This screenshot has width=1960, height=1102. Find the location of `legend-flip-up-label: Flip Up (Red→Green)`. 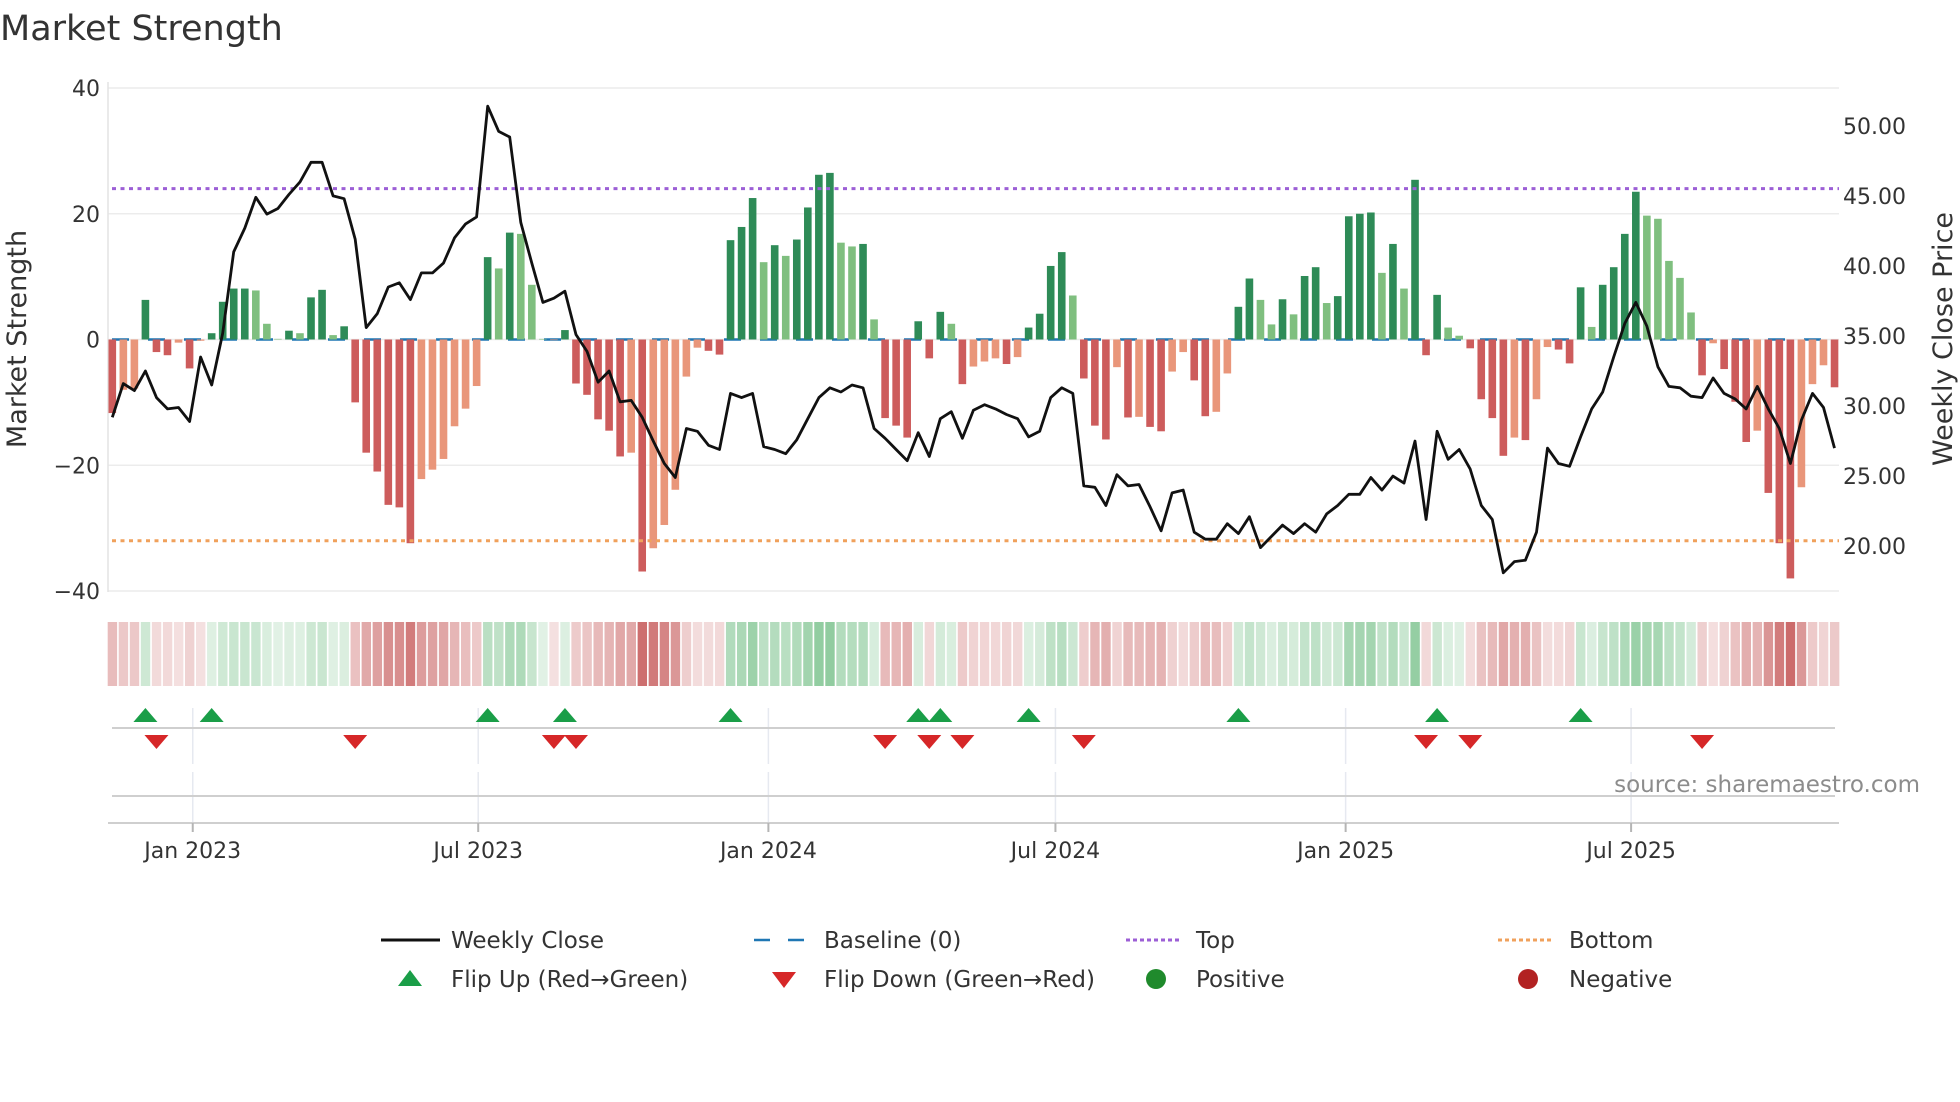

legend-flip-up-label: Flip Up (Red→Green) is located at coordinates (569, 980).